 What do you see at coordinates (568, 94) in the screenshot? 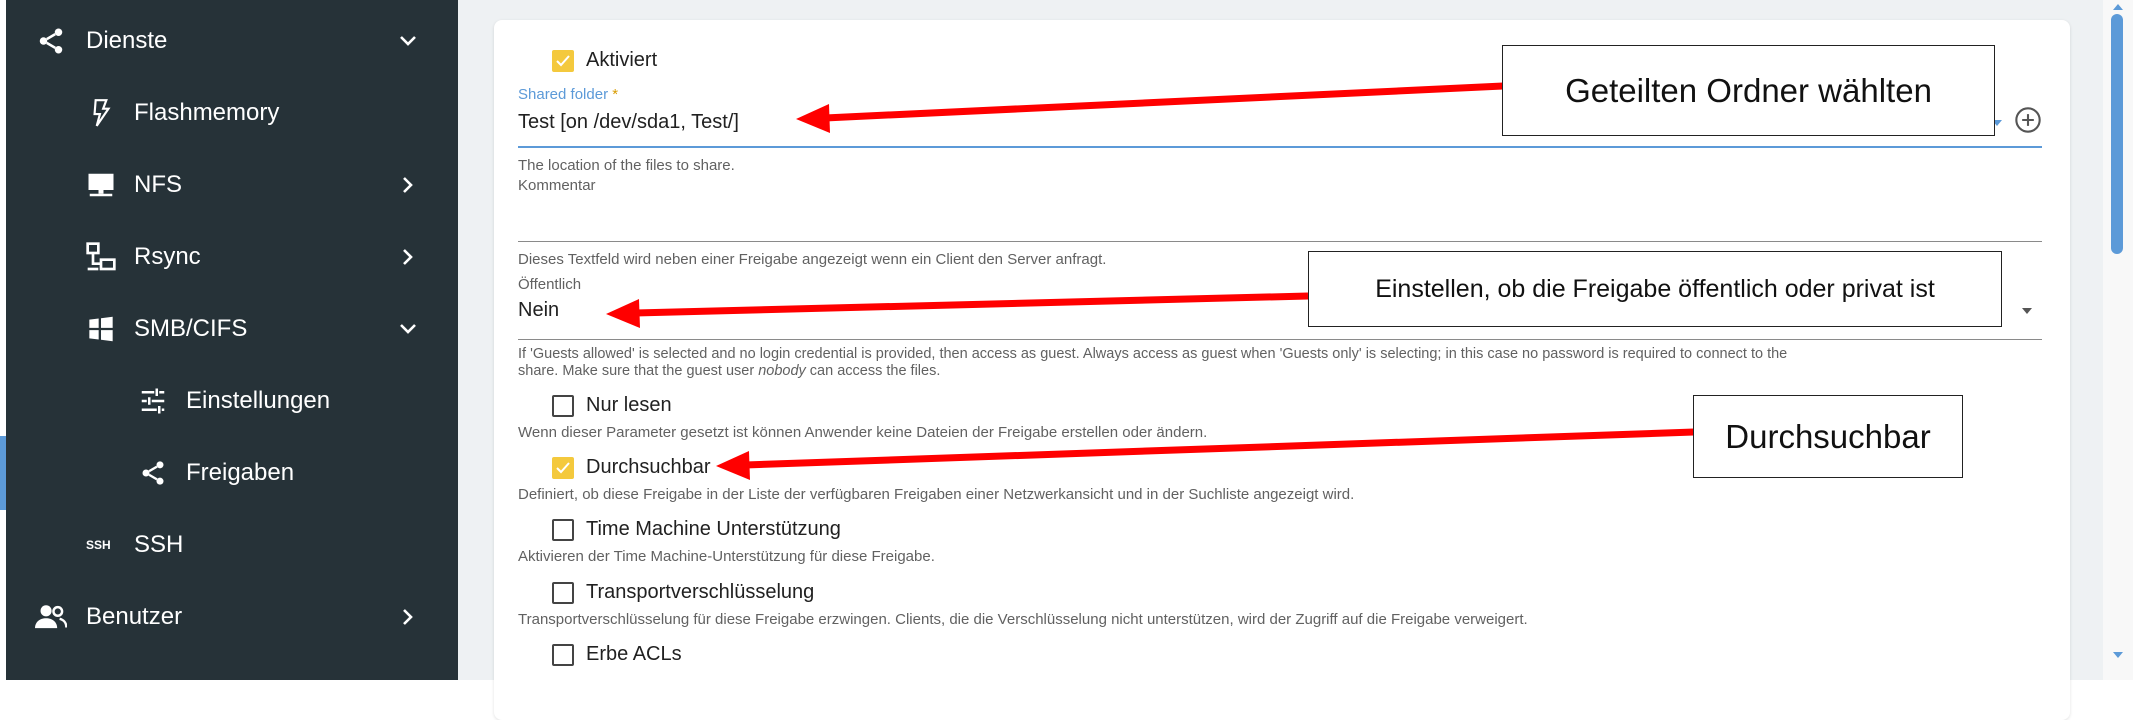
I see `shared-folder-label: Shared folder *` at bounding box center [568, 94].